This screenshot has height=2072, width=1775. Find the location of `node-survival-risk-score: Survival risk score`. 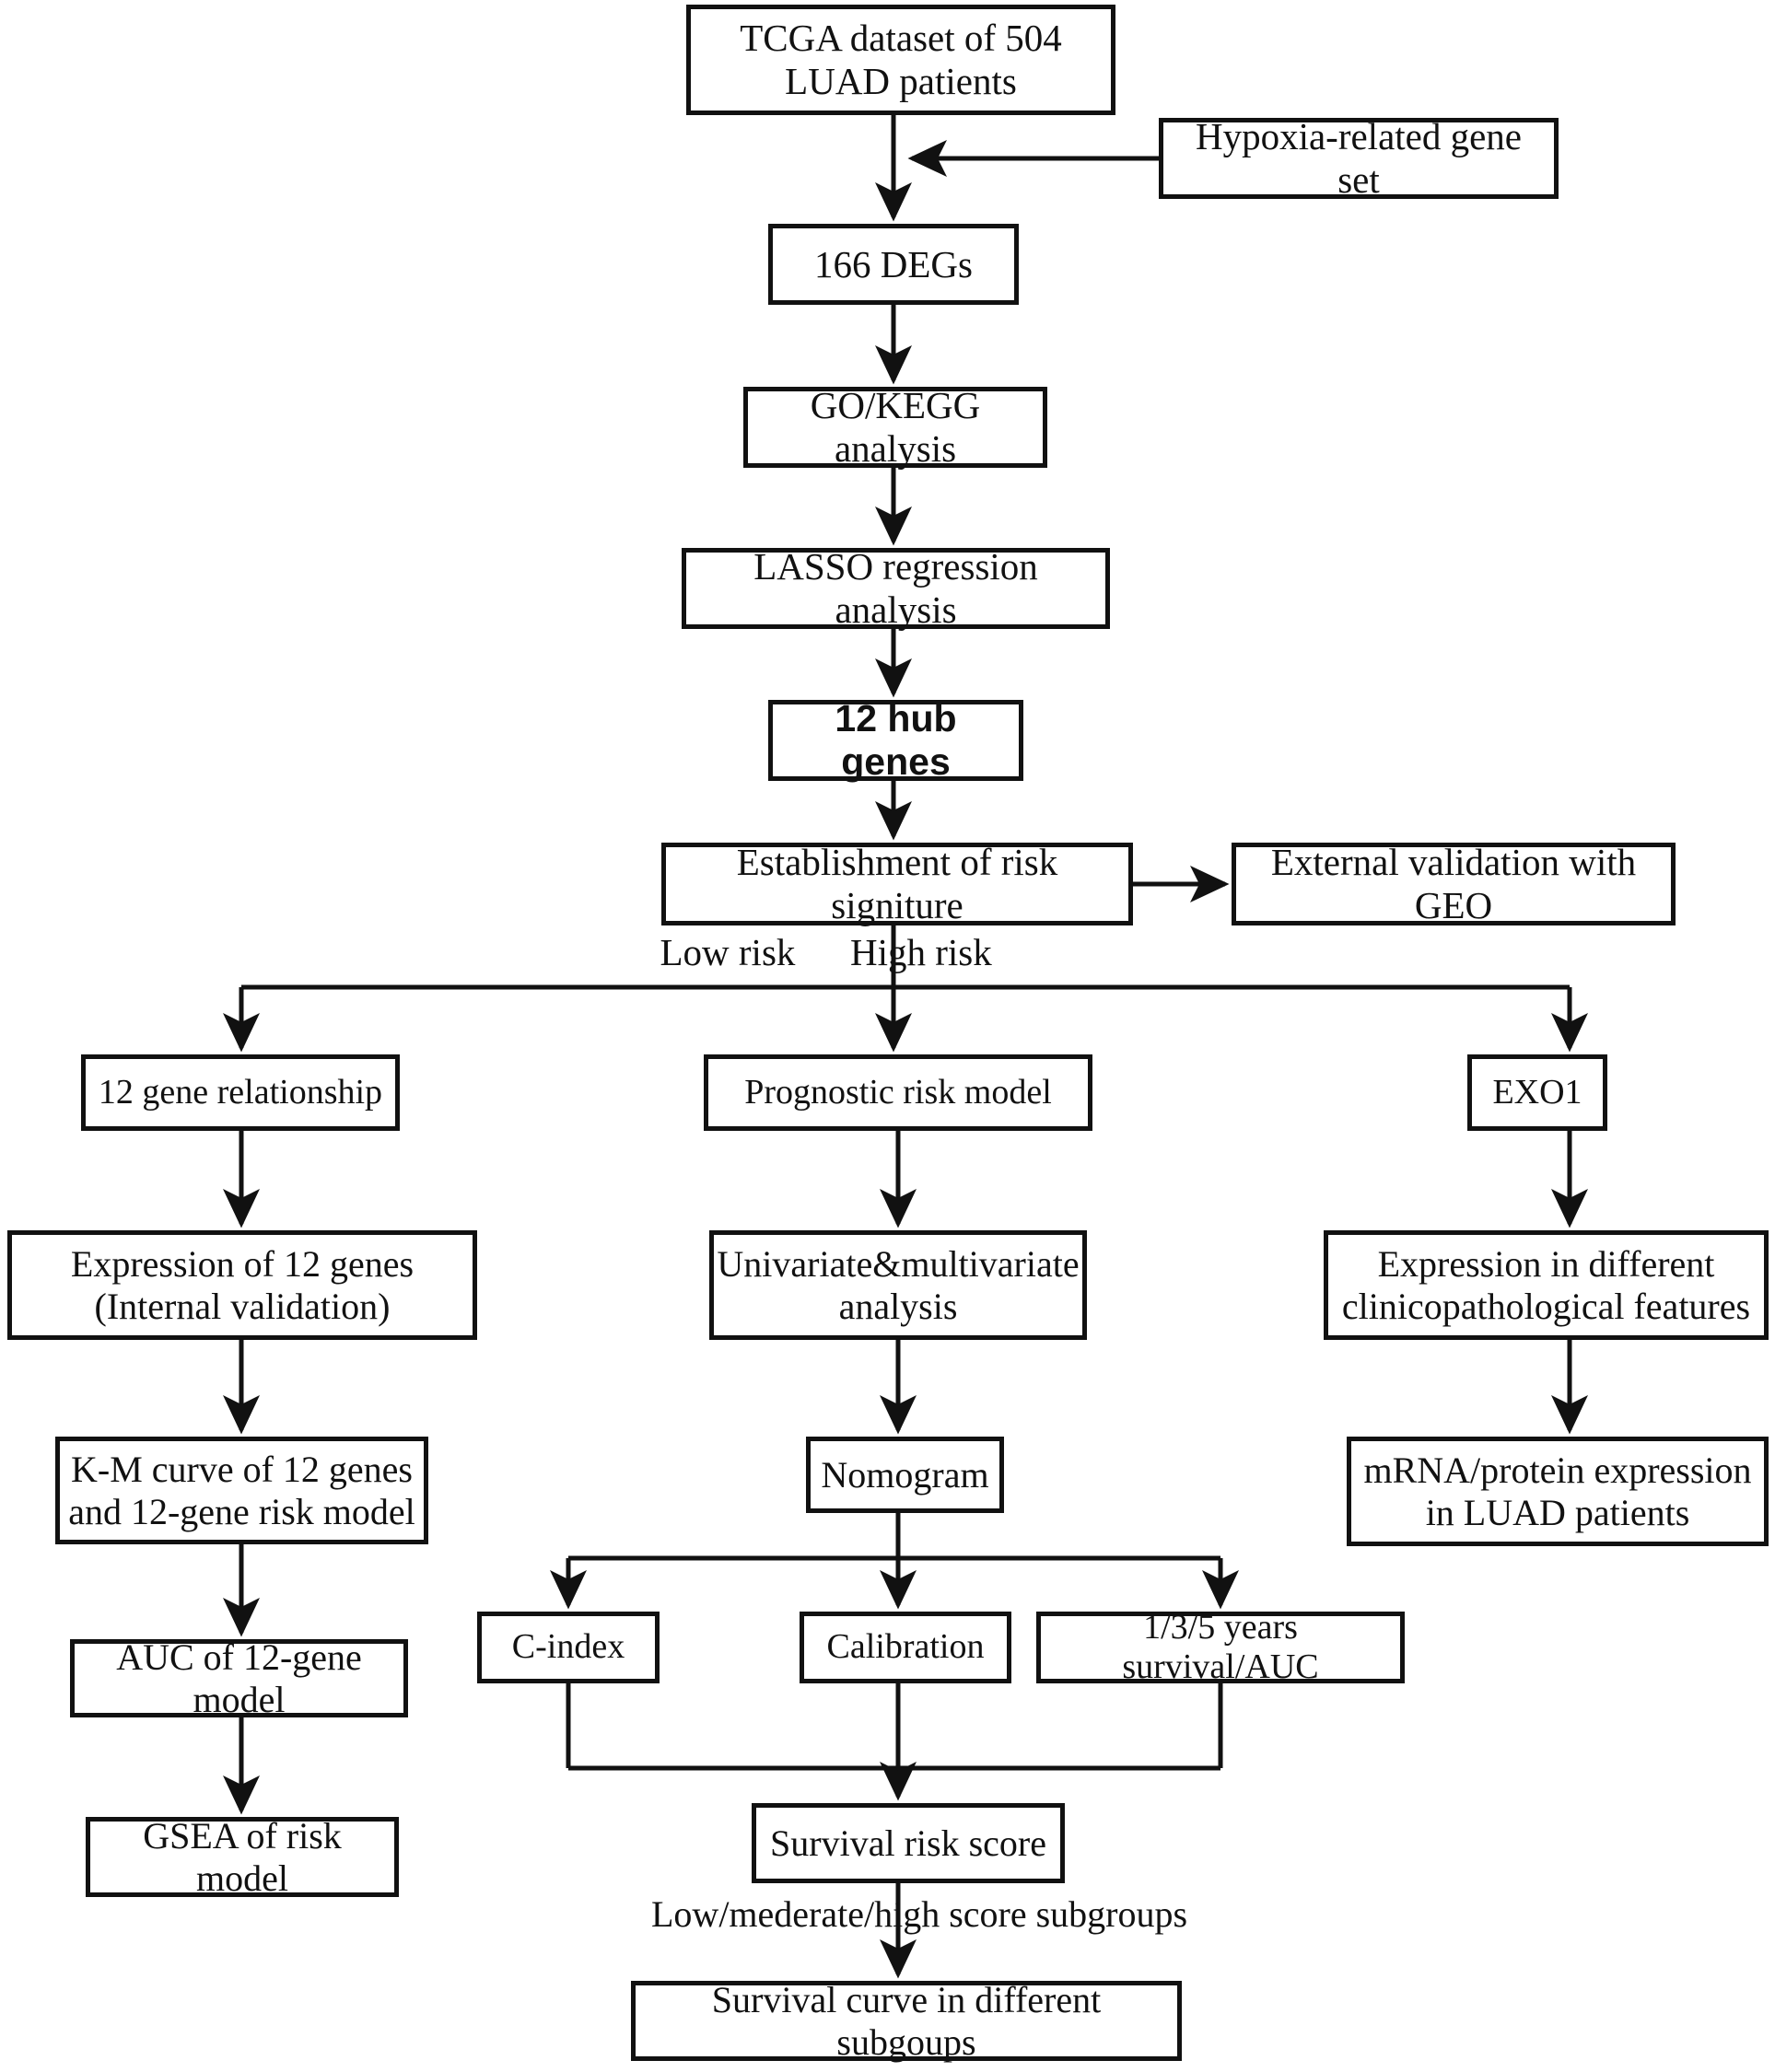

node-survival-risk-score: Survival risk score is located at coordinates (908, 1843).